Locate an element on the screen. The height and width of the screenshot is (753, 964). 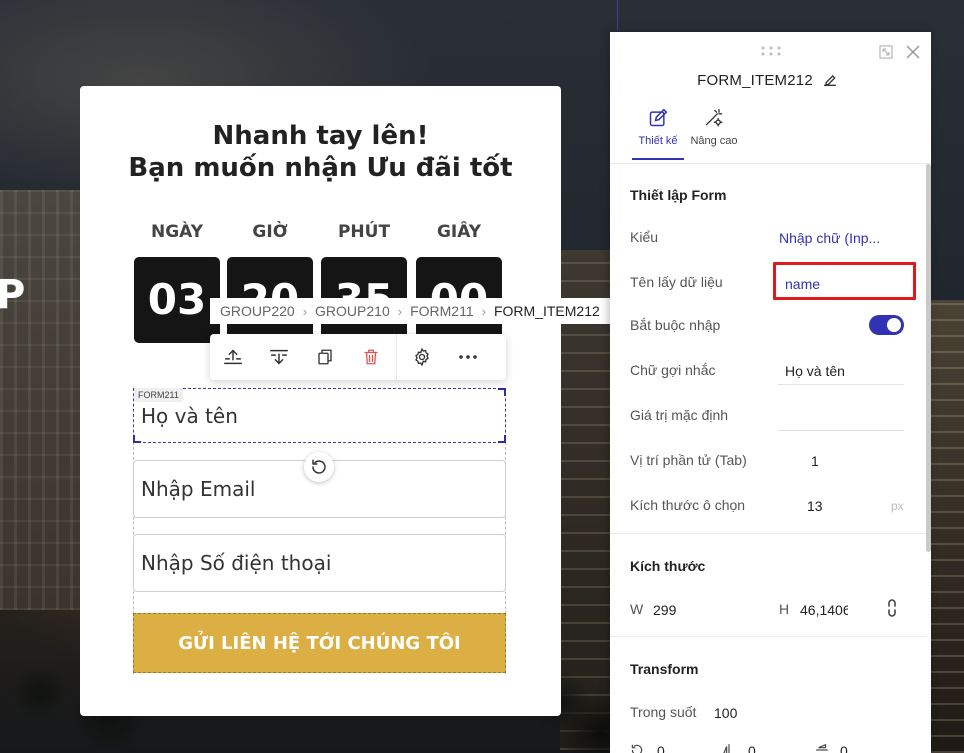
section-title-transform: Transform is located at coordinates (664, 669).